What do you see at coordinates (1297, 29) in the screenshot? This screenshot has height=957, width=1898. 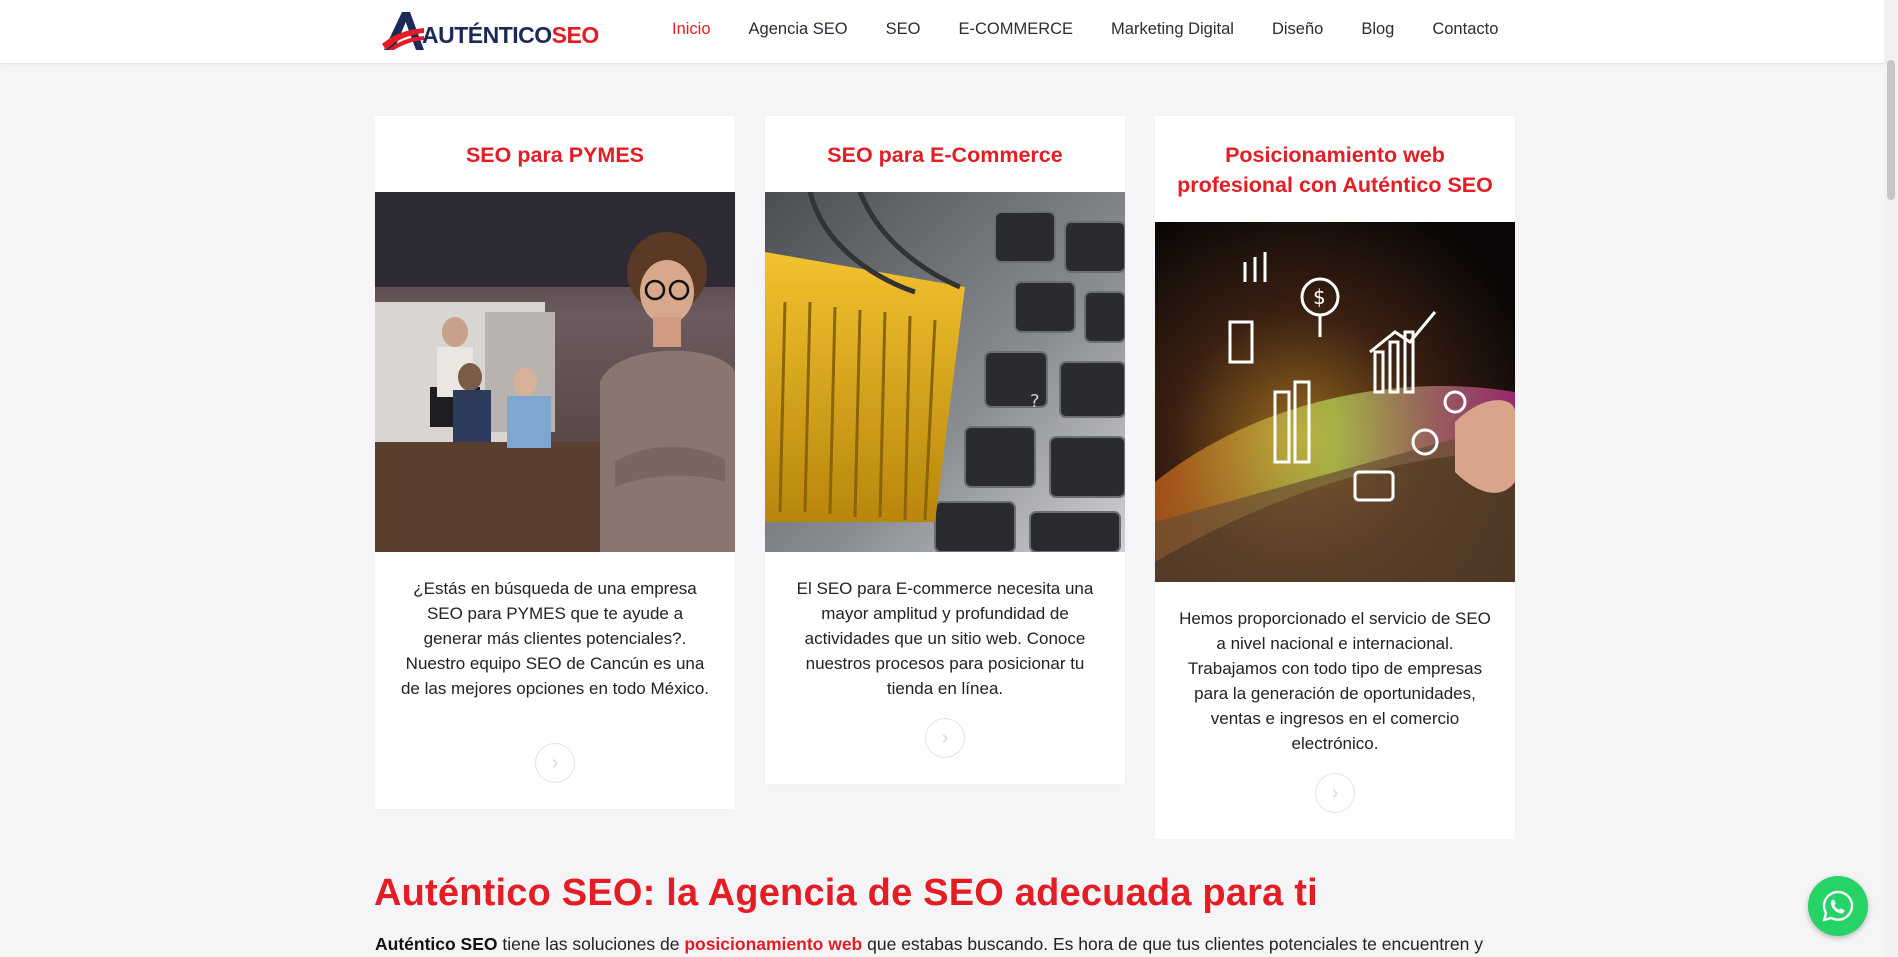 I see `nav-item-diseno: Diseño` at bounding box center [1297, 29].